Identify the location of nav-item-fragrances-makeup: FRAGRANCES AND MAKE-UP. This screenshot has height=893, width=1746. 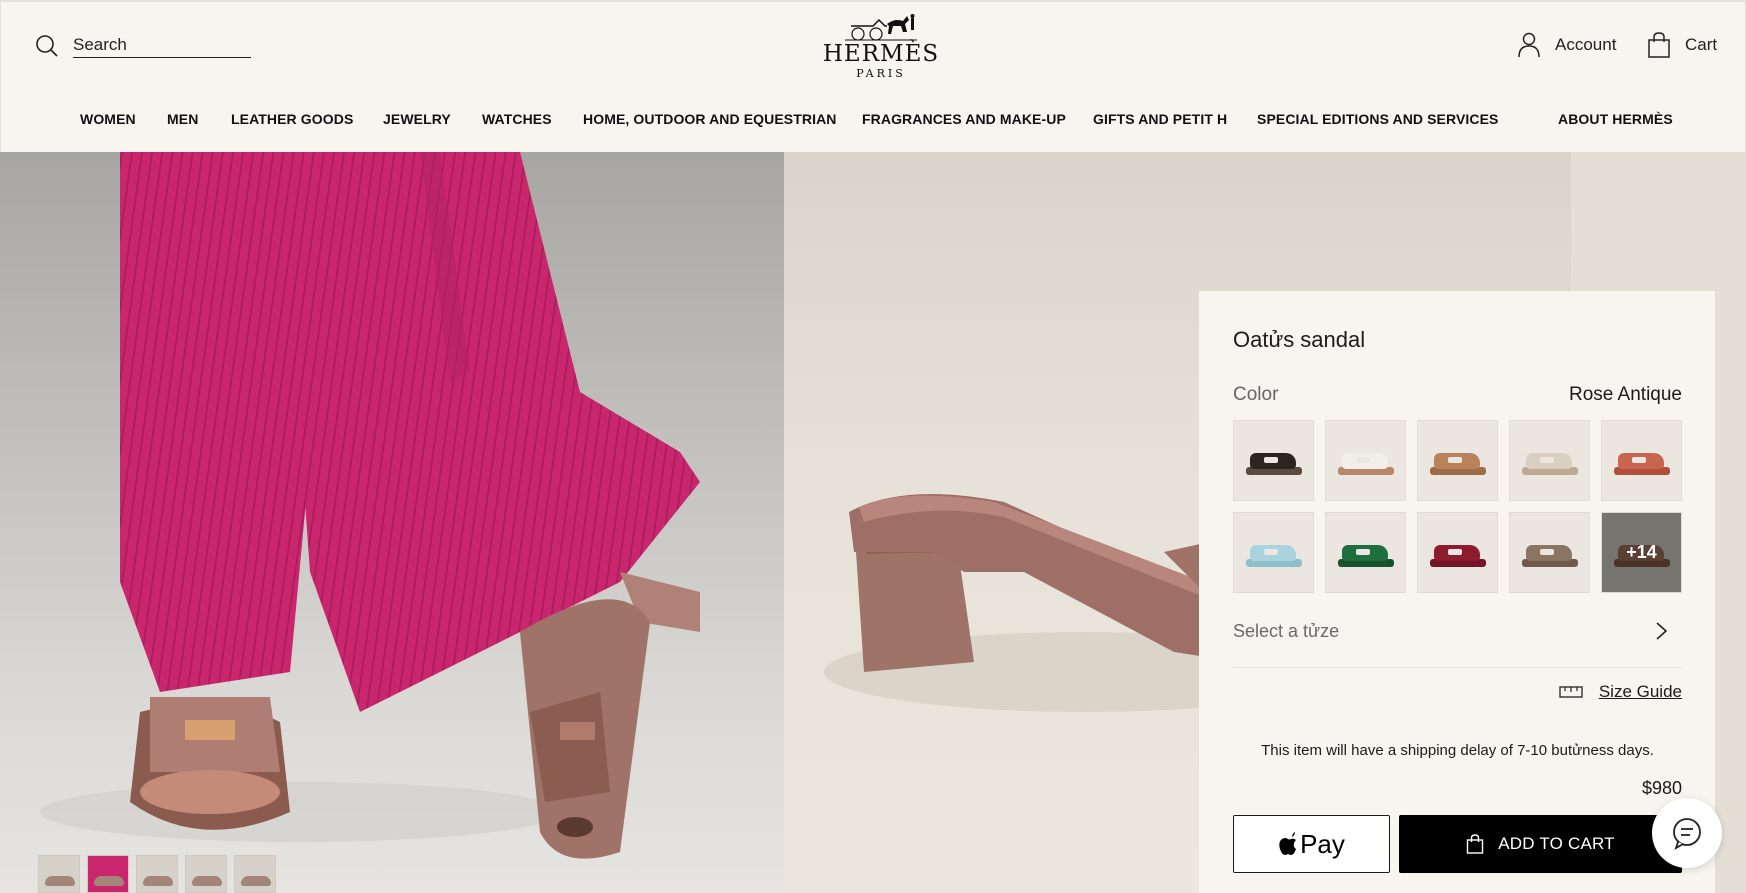
(964, 119).